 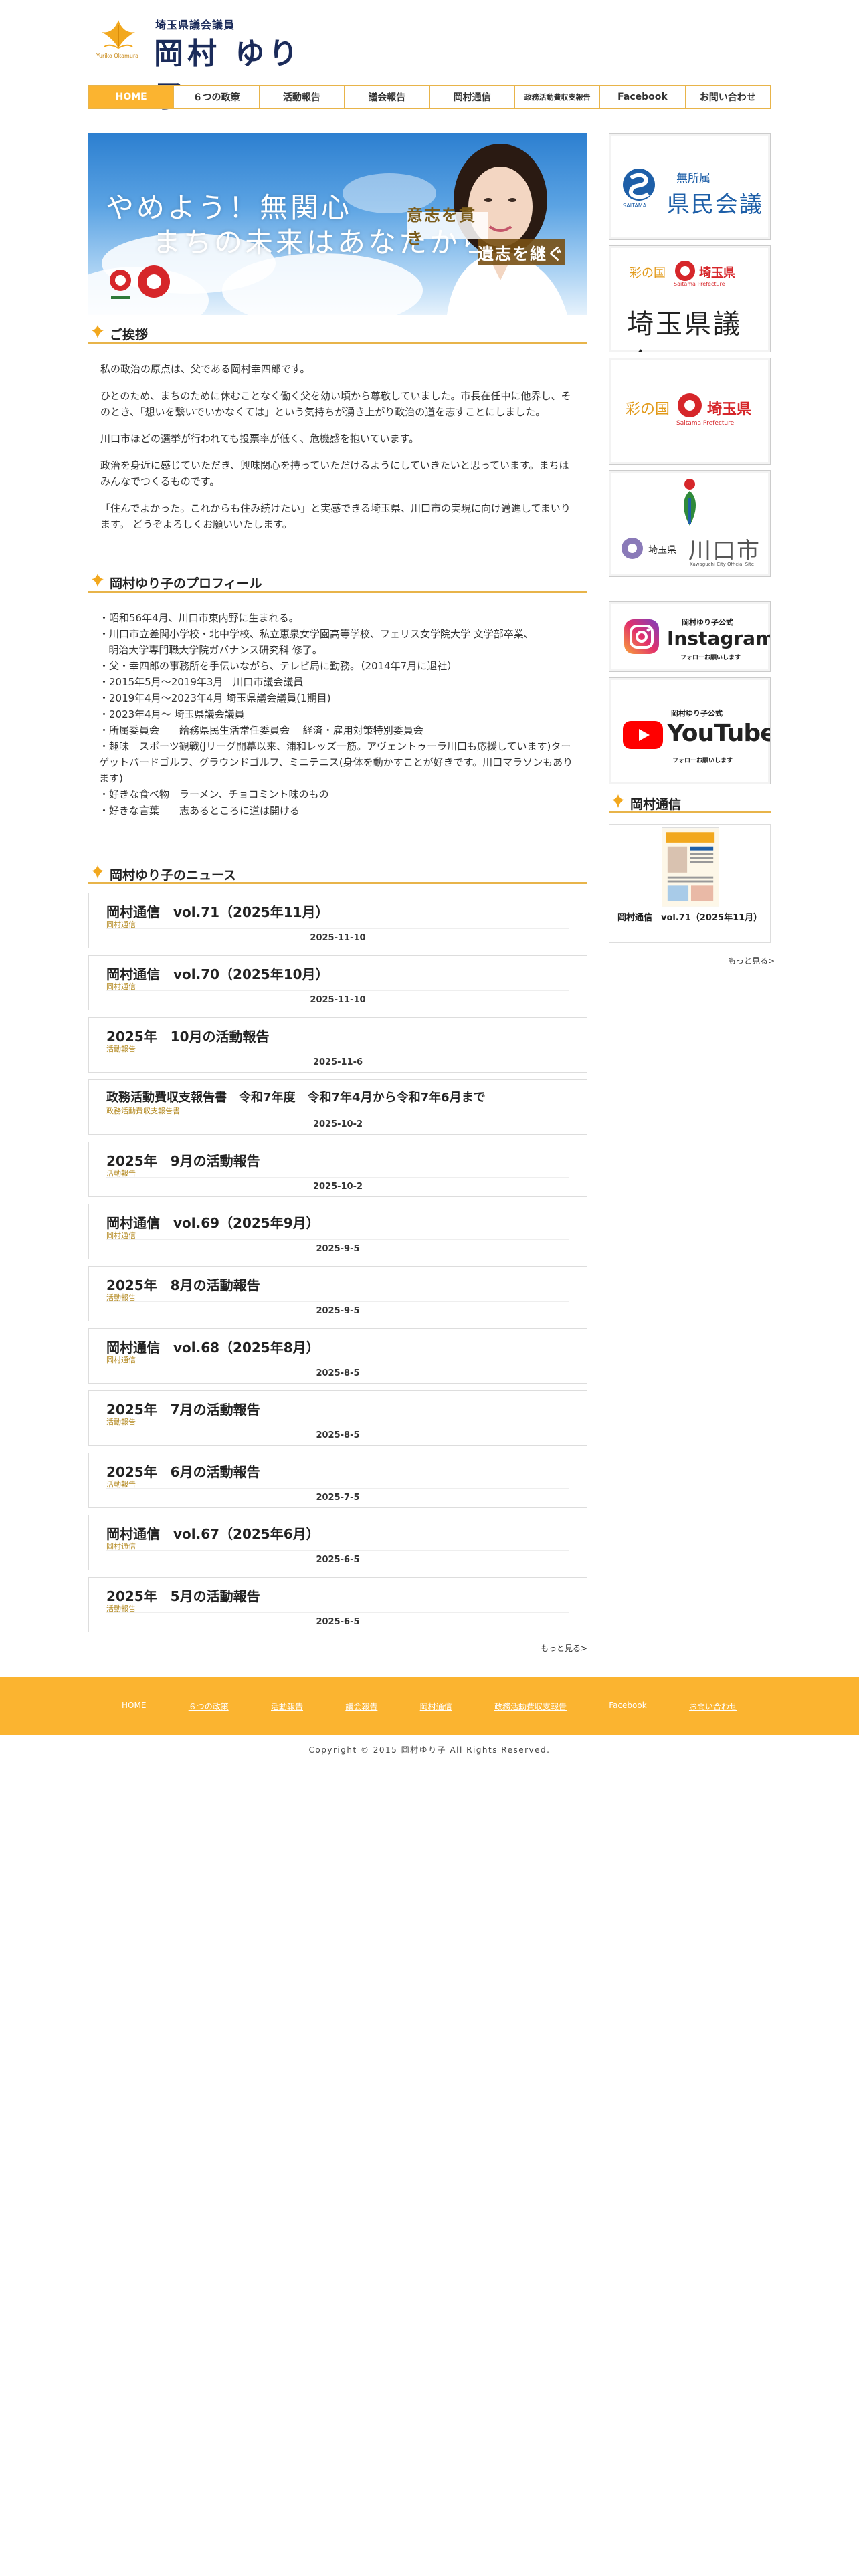 I want to click on footer-link-facebook: Facebook, so click(x=627, y=1706).